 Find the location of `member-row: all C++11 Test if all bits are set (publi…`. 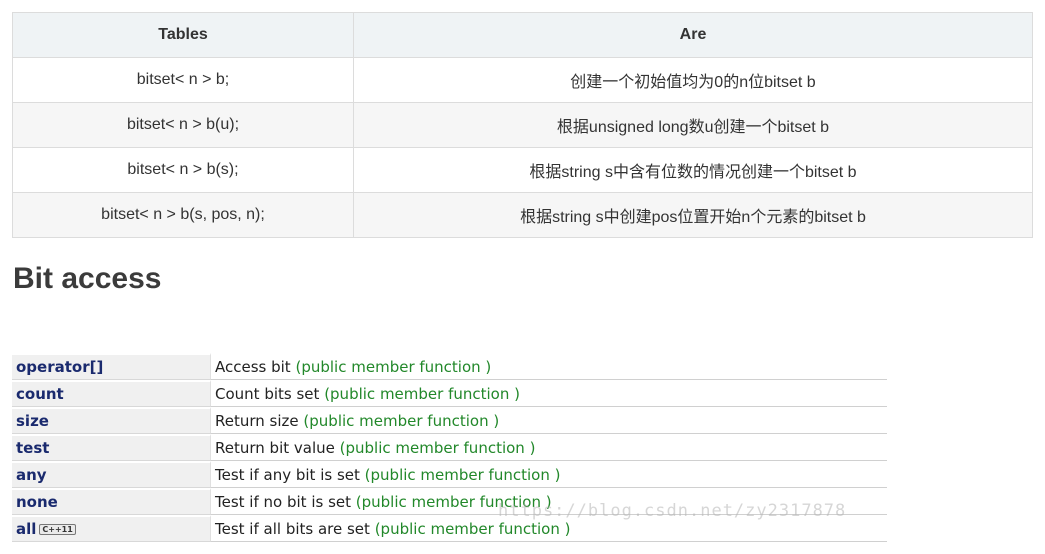

member-row: all C++11 Test if all bits are set (publi… is located at coordinates (449, 528).